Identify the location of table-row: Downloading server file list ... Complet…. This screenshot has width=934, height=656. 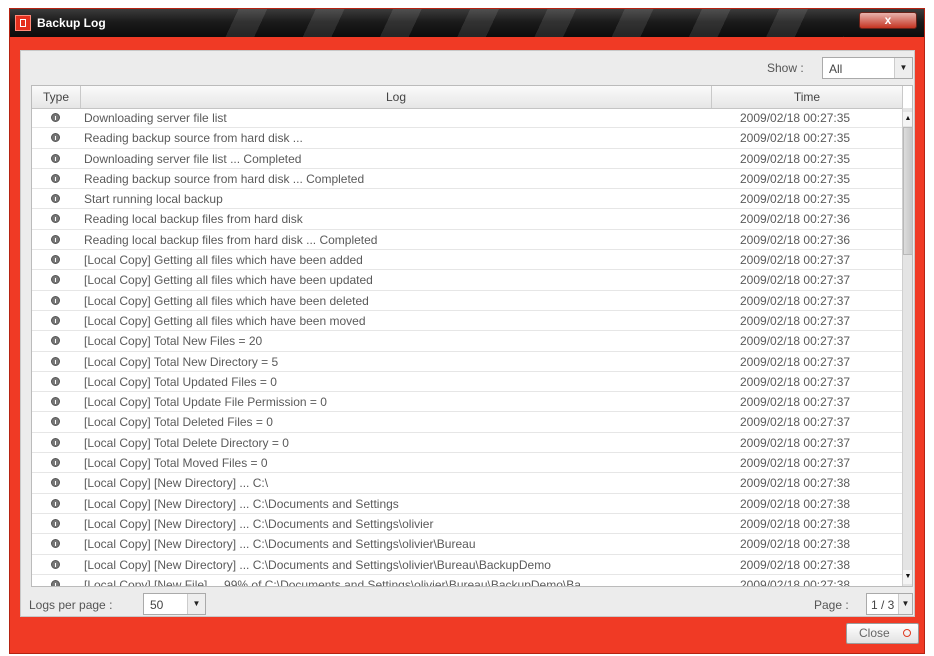
(467, 159).